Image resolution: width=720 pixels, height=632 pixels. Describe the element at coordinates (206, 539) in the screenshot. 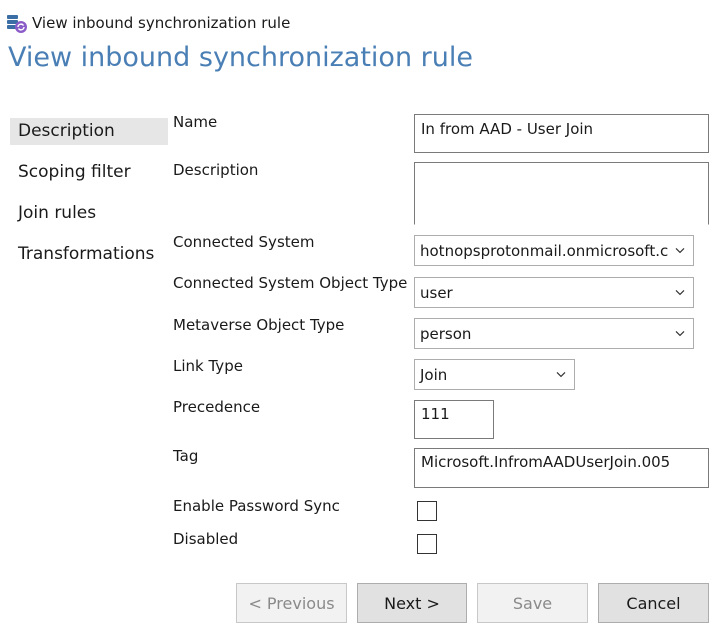

I see `disabled-label: Disabled` at that location.